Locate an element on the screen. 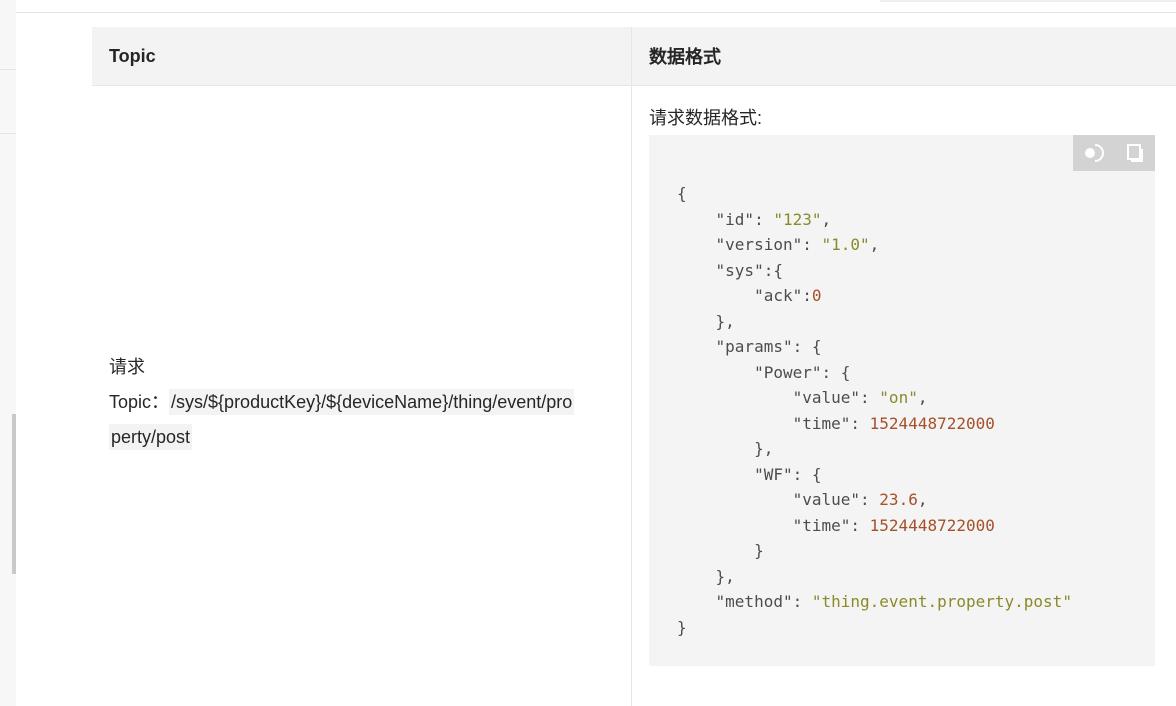 This screenshot has width=1176, height=706. column-divider is located at coordinates (631, 396).